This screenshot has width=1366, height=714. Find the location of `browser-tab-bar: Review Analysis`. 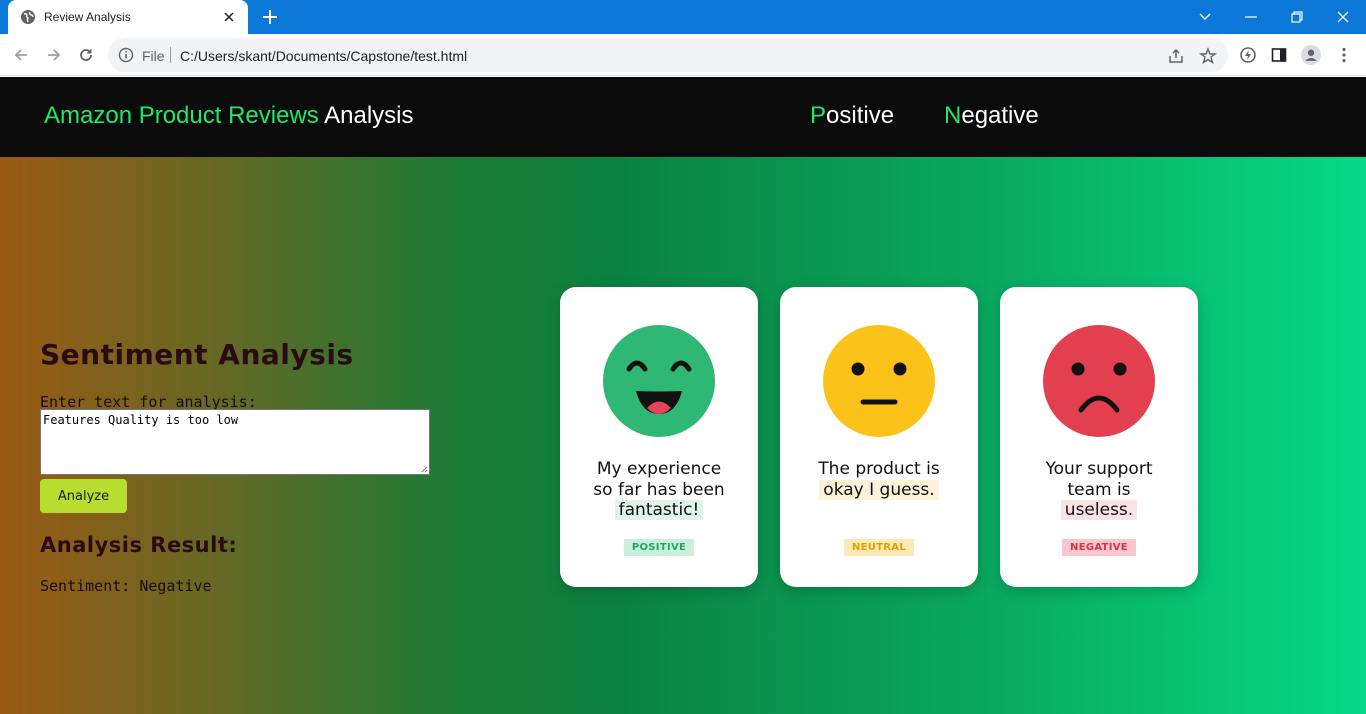

browser-tab-bar: Review Analysis is located at coordinates (683, 17).